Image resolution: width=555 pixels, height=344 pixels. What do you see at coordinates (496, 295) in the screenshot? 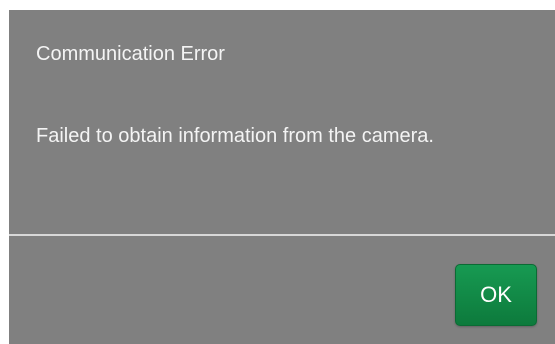
I see `ok-button: OK` at bounding box center [496, 295].